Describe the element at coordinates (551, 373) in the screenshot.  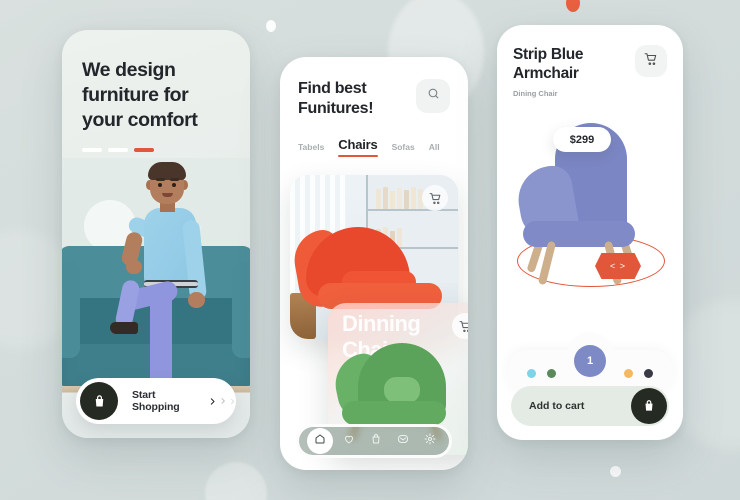
I see `color-swatch-green` at that location.